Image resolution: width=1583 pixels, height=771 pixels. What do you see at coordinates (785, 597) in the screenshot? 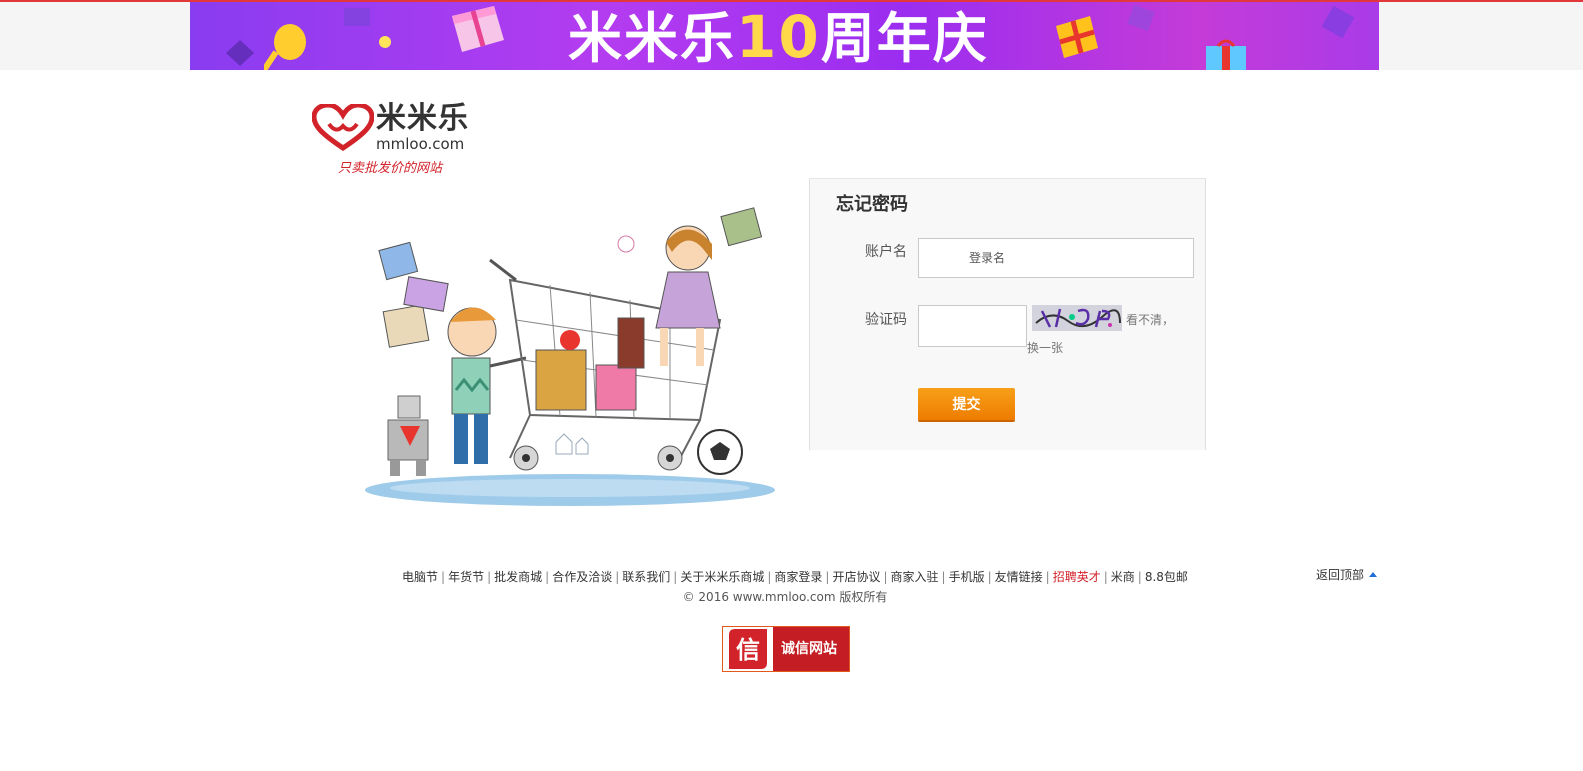
I see `copyright: © 2016 www.mmloo.com 版权所有` at bounding box center [785, 597].